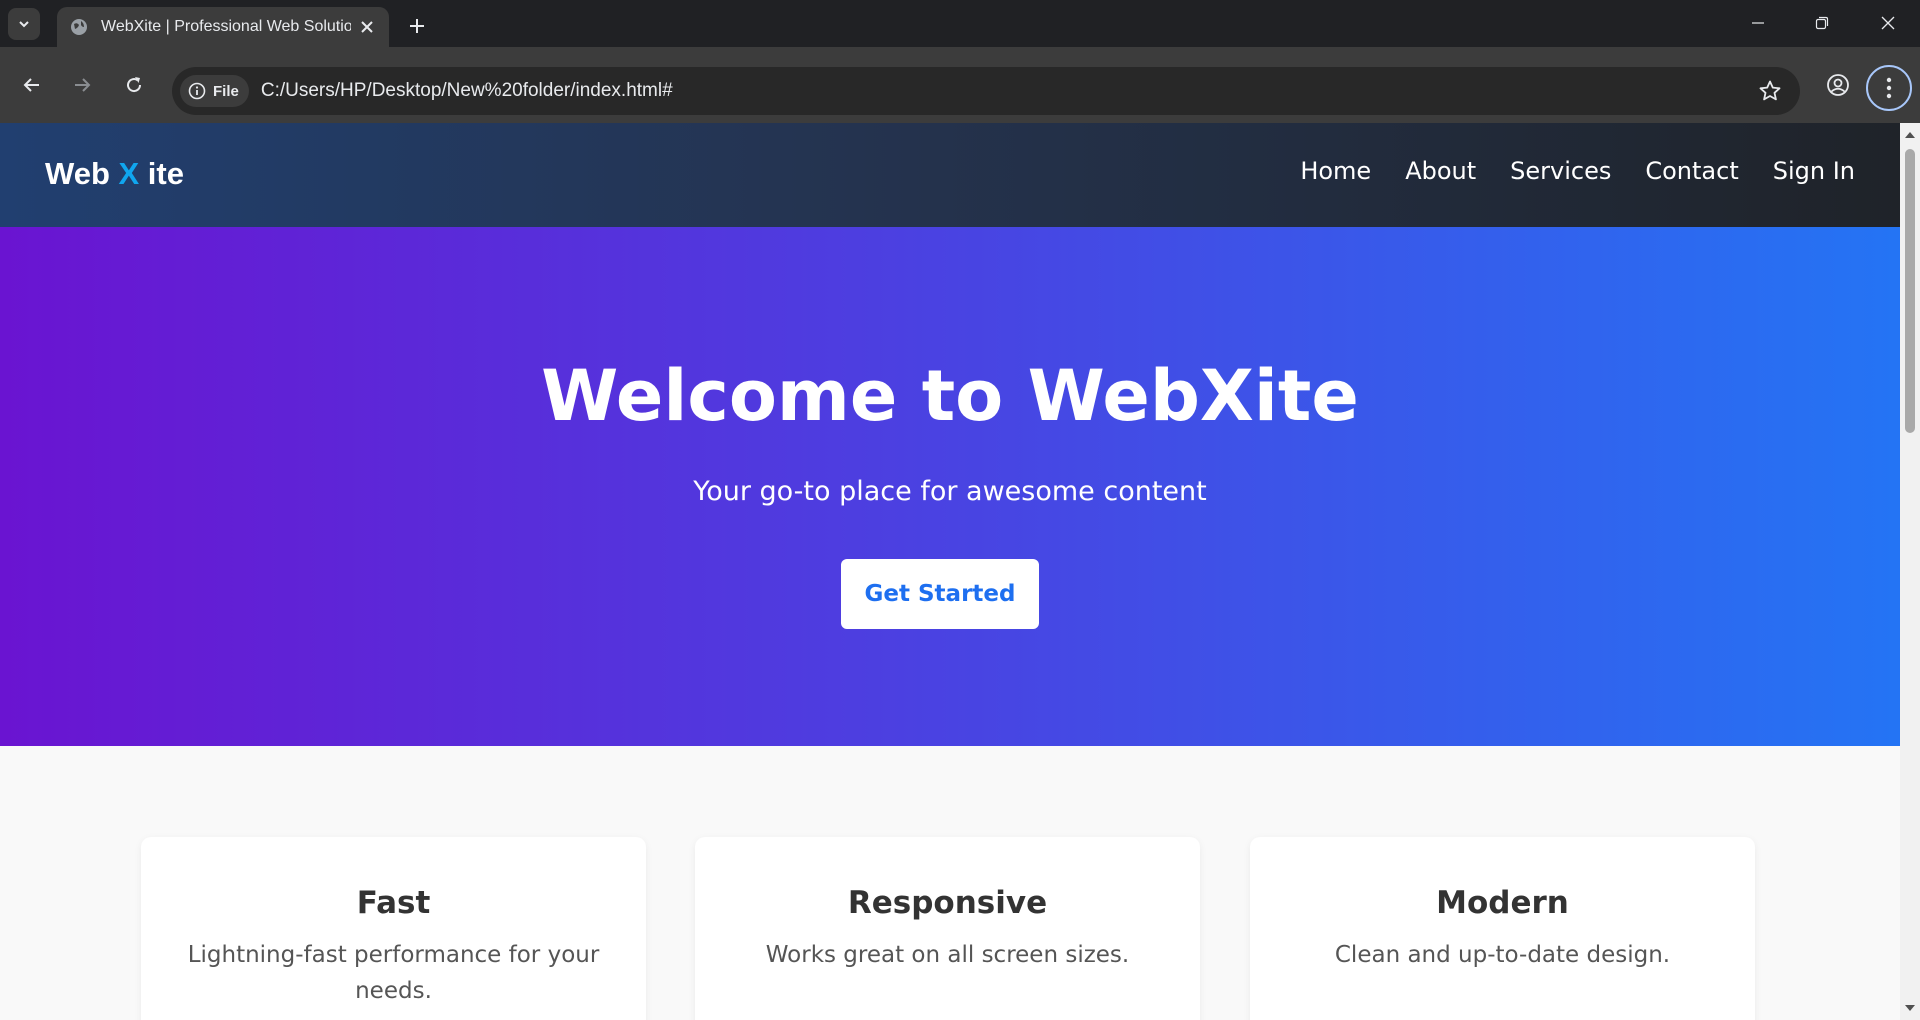 This screenshot has width=1920, height=1020. Describe the element at coordinates (79, 27) in the screenshot. I see `globe-icon` at that location.